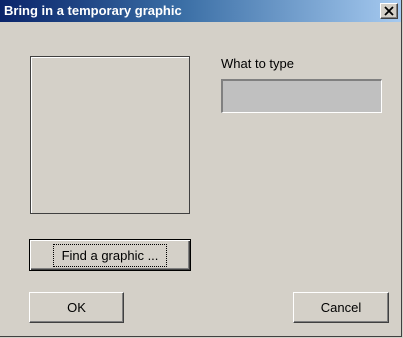  I want to click on close-button, so click(389, 11).